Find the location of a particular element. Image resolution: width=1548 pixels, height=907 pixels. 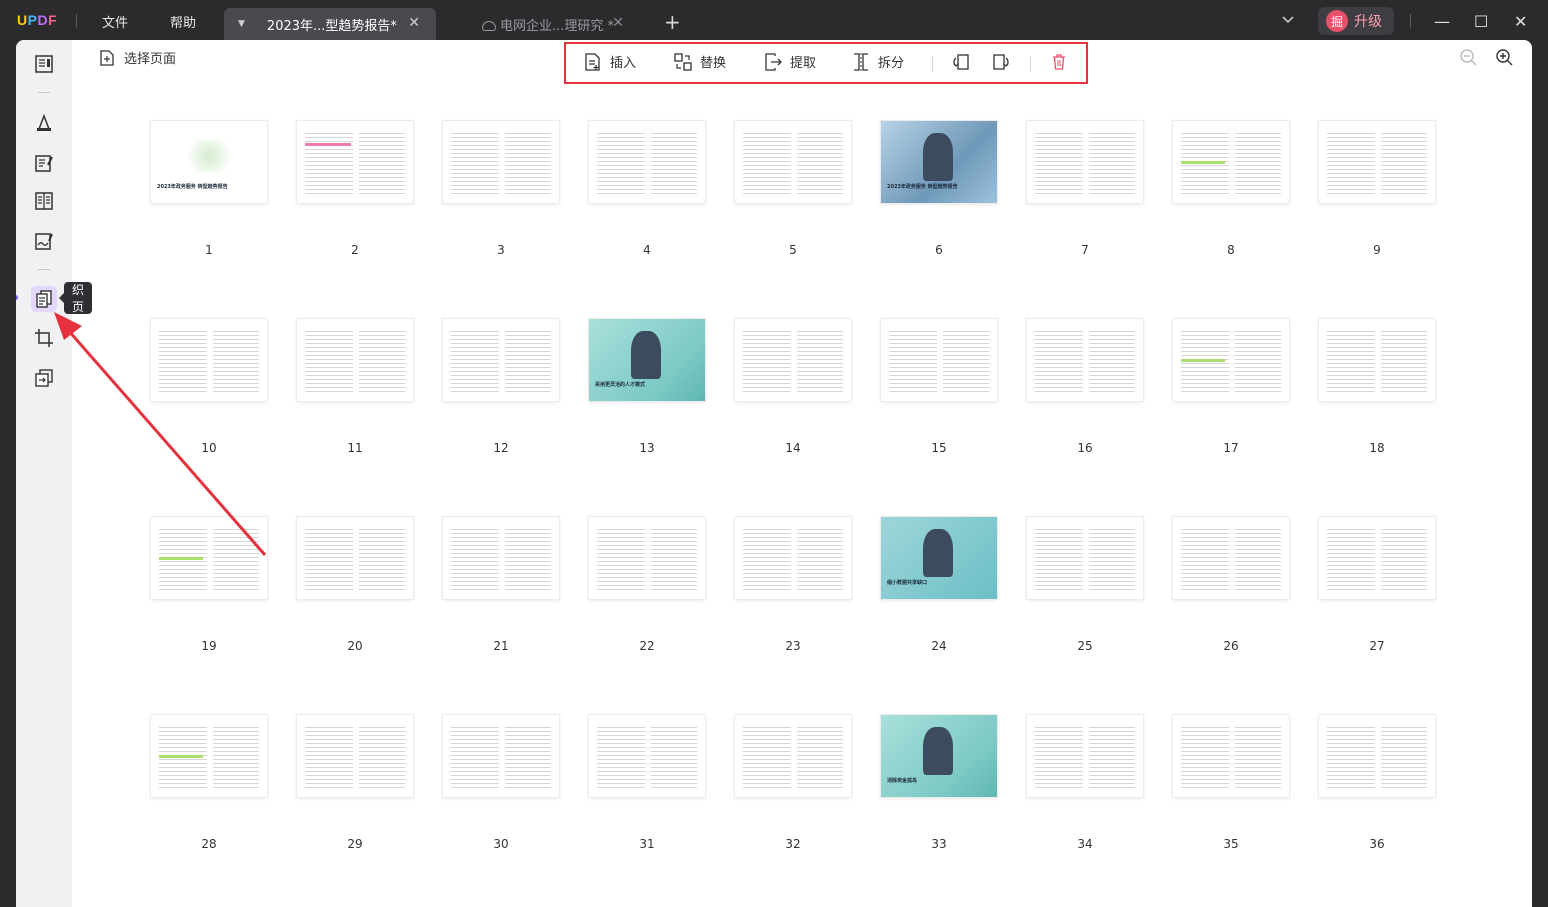

thumbnail-caption: 缩小数据共享缺口 is located at coordinates (907, 583).